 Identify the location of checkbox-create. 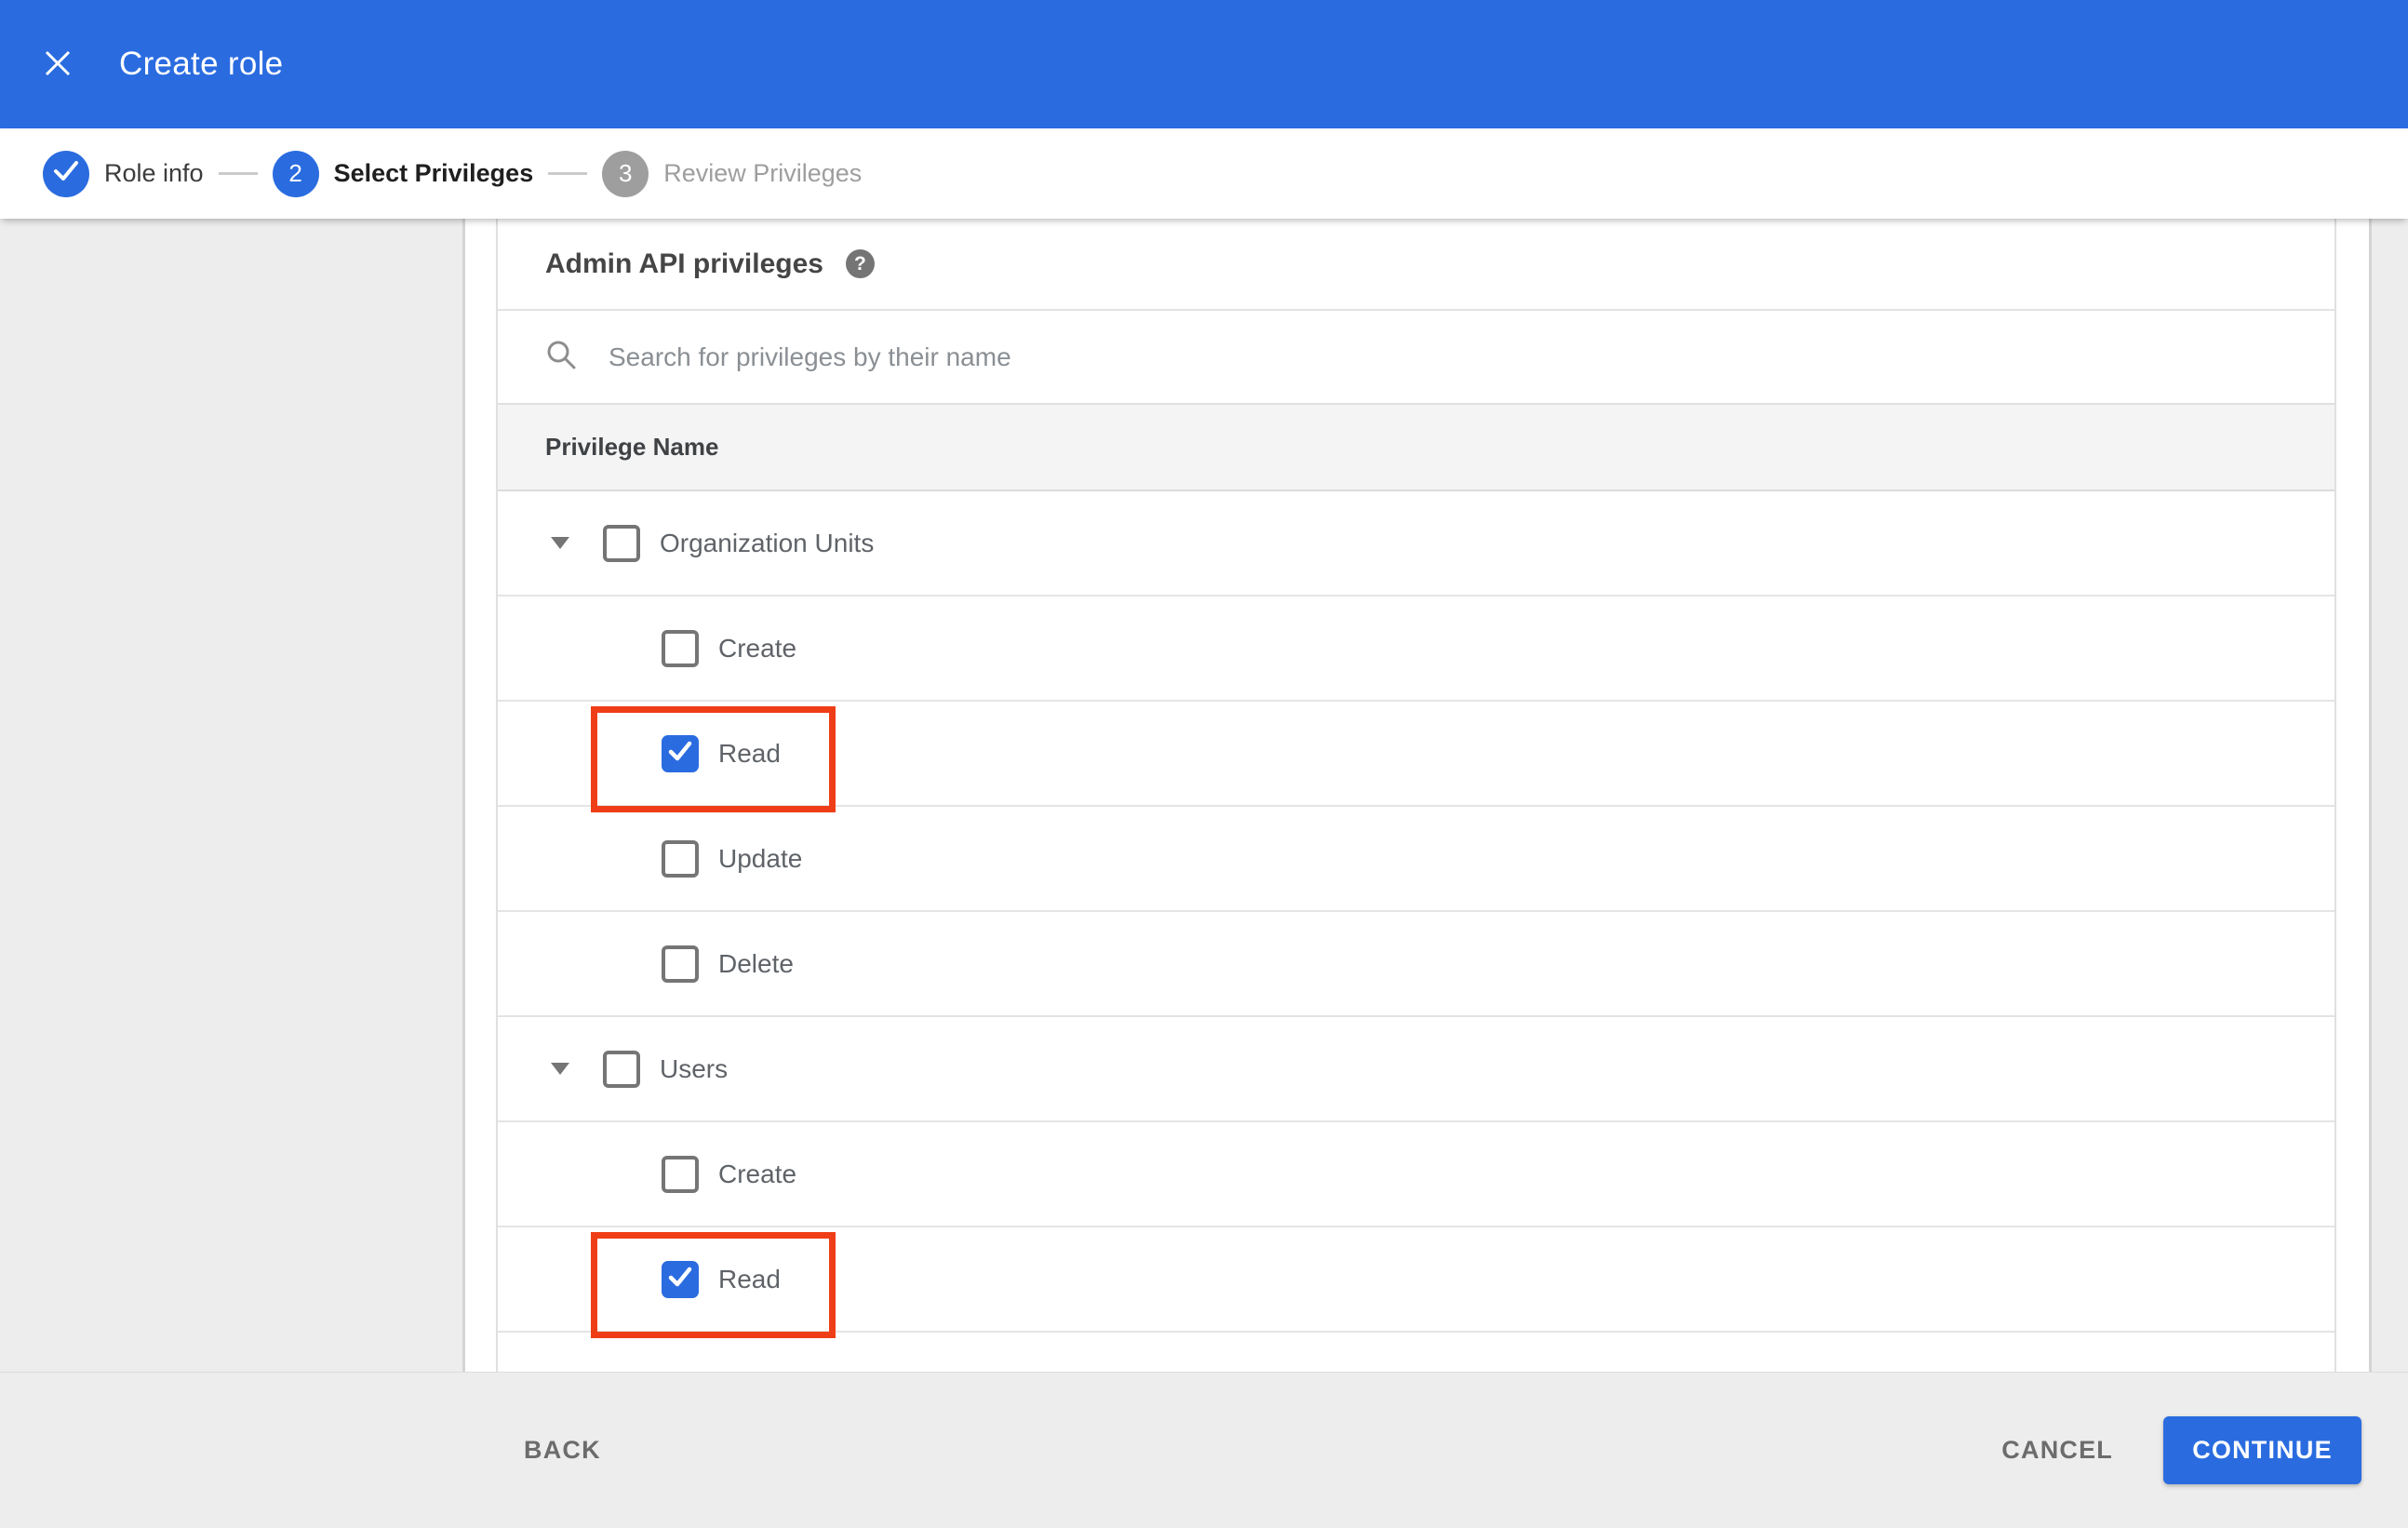
(681, 648).